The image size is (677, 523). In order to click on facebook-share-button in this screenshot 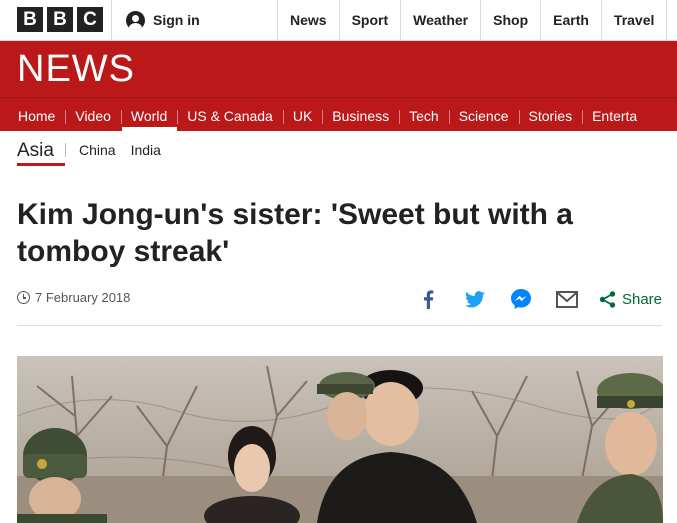, I will do `click(429, 299)`.